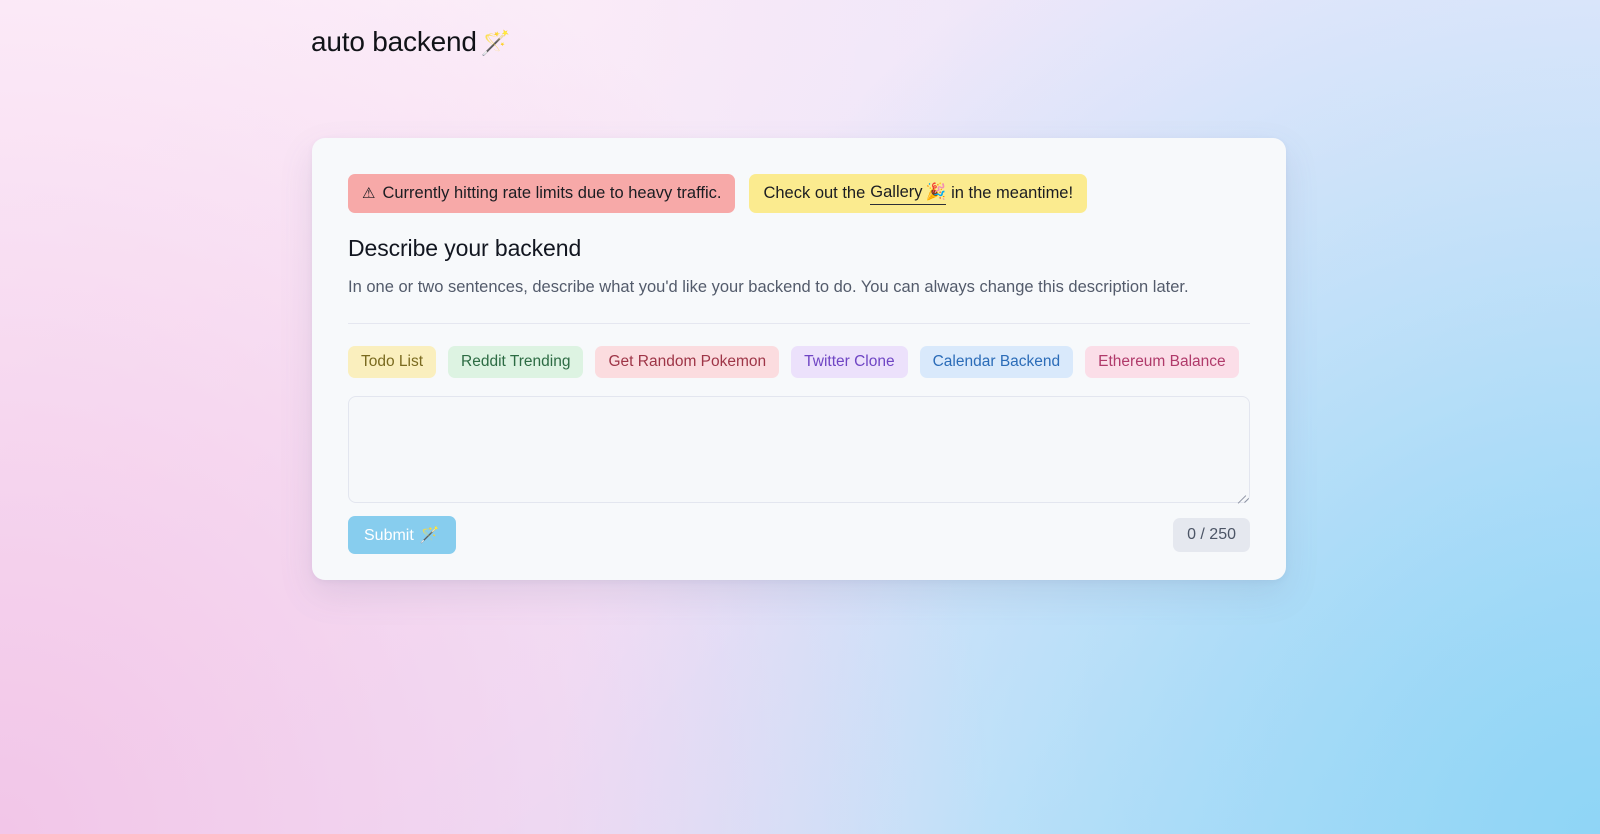 This screenshot has width=1600, height=834. What do you see at coordinates (799, 534) in the screenshot?
I see `action-row: Submit 🪄 0 / 250` at bounding box center [799, 534].